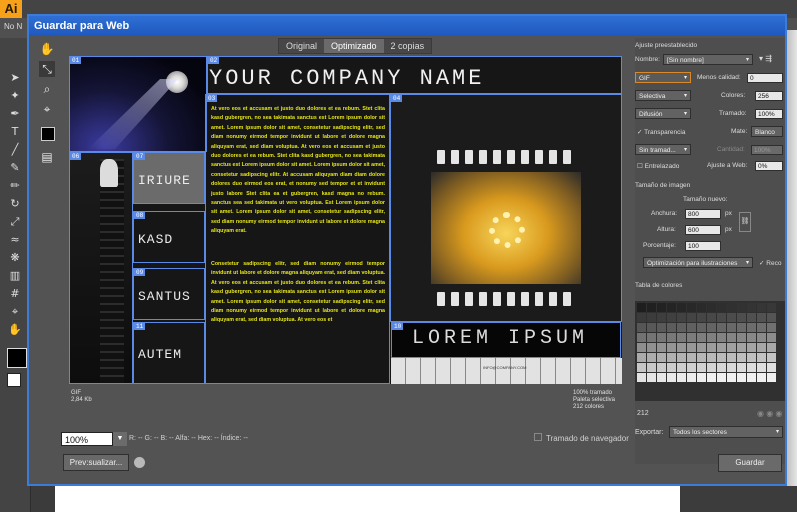 Image resolution: width=797 pixels, height=512 pixels. What do you see at coordinates (408, 46) in the screenshot?
I see `tab-2-up: 2 copias` at bounding box center [408, 46].